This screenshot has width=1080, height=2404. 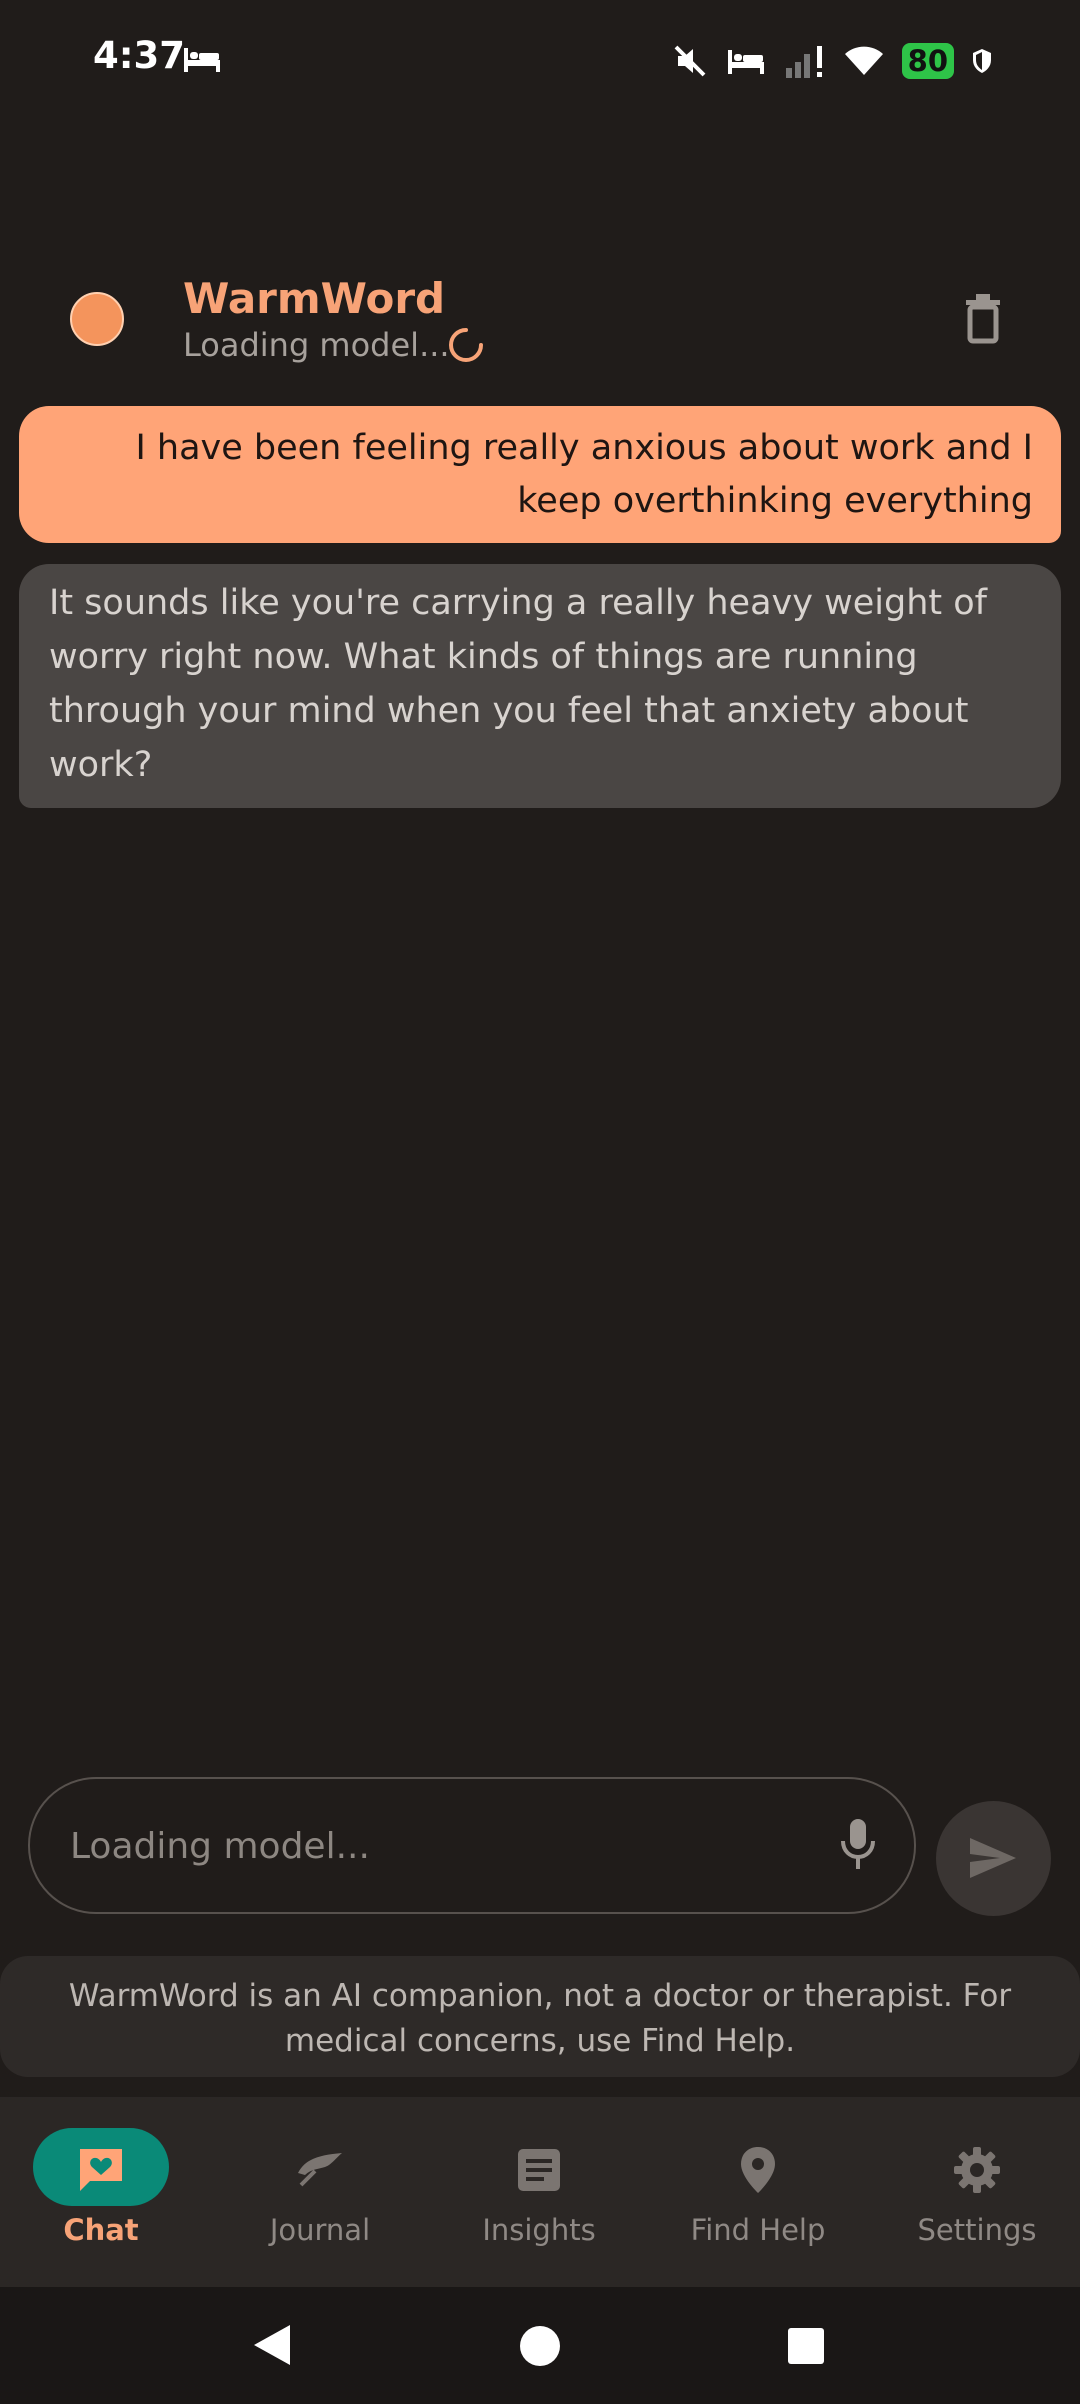 I want to click on nav-label-insights: Insights, so click(x=539, y=2230).